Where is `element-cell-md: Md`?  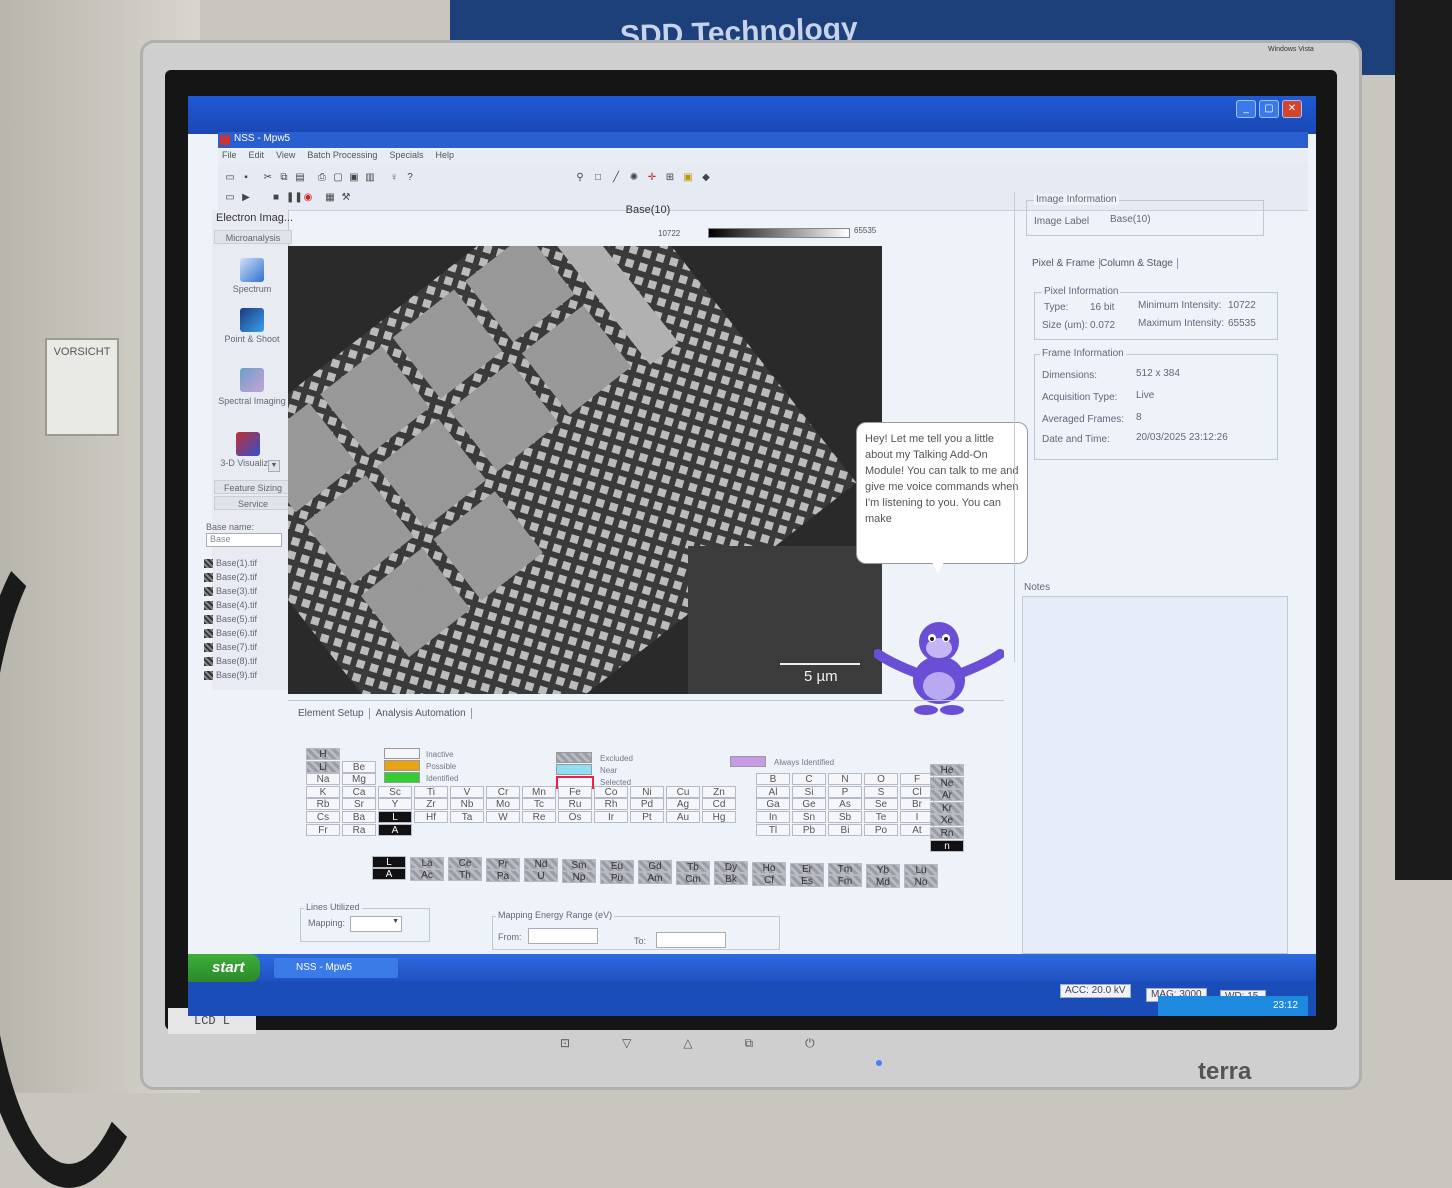 element-cell-md: Md is located at coordinates (883, 881).